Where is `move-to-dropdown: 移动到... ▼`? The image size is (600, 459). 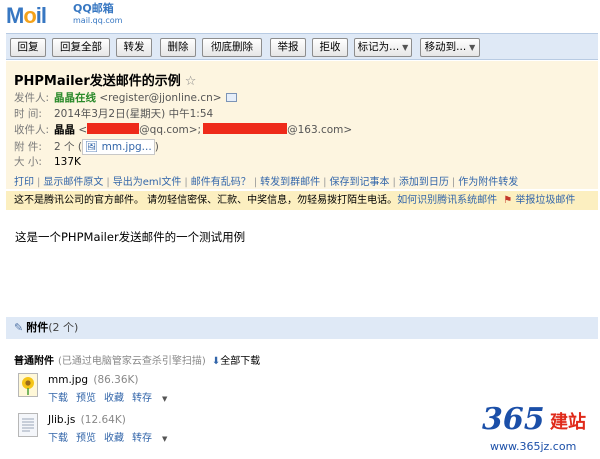 move-to-dropdown: 移动到... ▼ is located at coordinates (450, 47).